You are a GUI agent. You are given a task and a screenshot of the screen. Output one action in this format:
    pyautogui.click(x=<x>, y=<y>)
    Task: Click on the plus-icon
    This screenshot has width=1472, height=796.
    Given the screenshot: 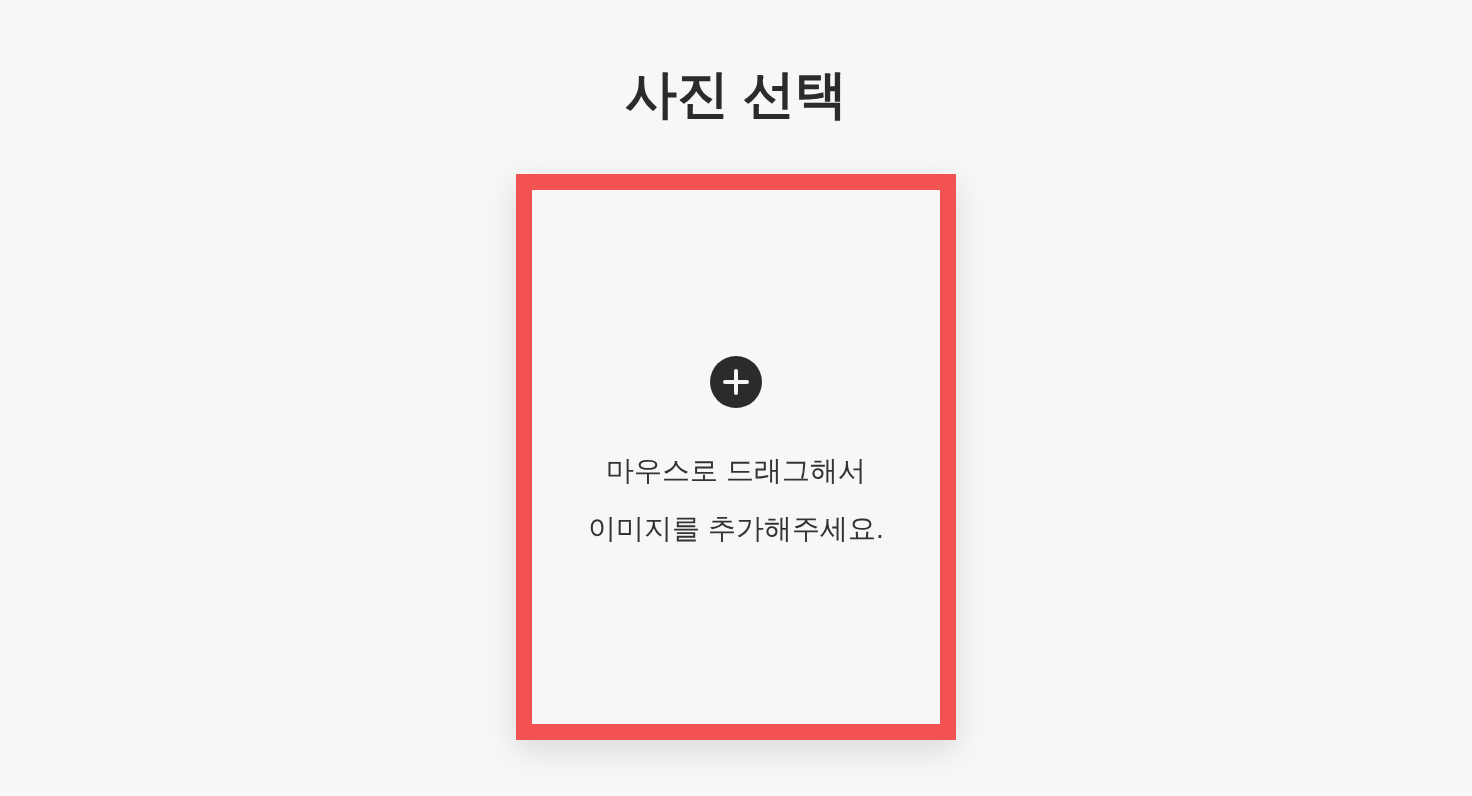 What is the action you would take?
    pyautogui.click(x=736, y=382)
    